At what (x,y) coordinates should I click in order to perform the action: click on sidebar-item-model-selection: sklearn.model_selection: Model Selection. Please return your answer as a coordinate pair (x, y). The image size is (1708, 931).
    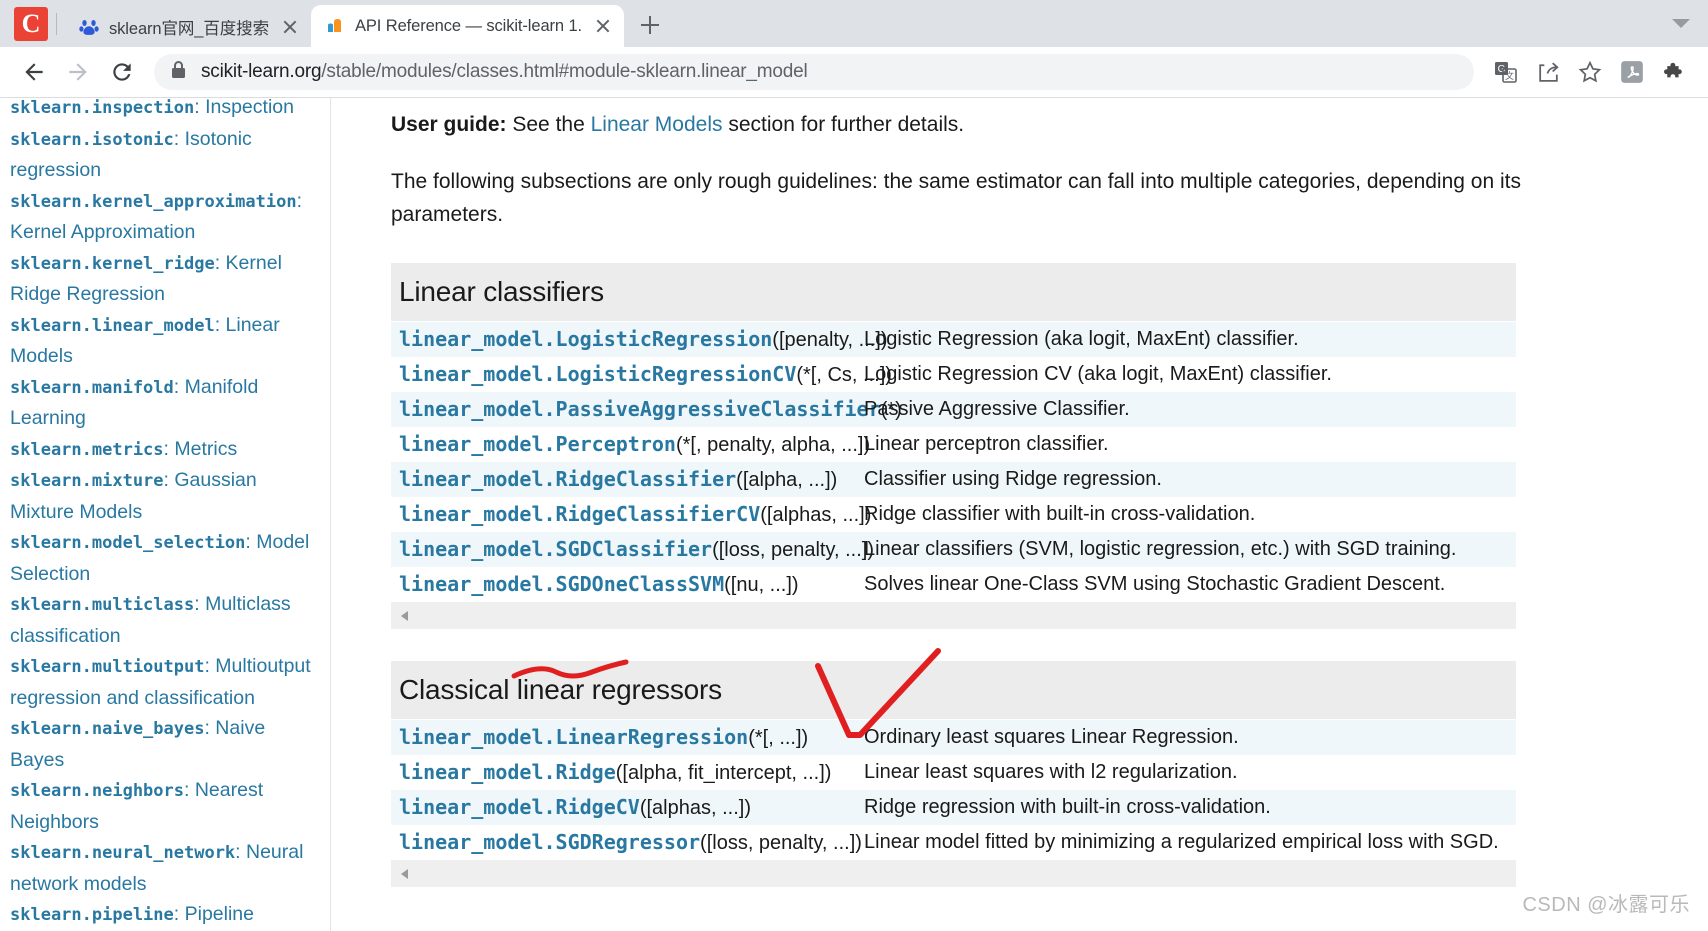
    Looking at the image, I should click on (162, 558).